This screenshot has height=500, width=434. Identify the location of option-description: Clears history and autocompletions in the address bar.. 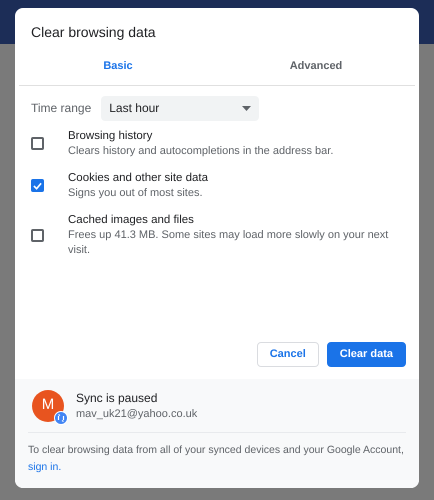
(201, 151).